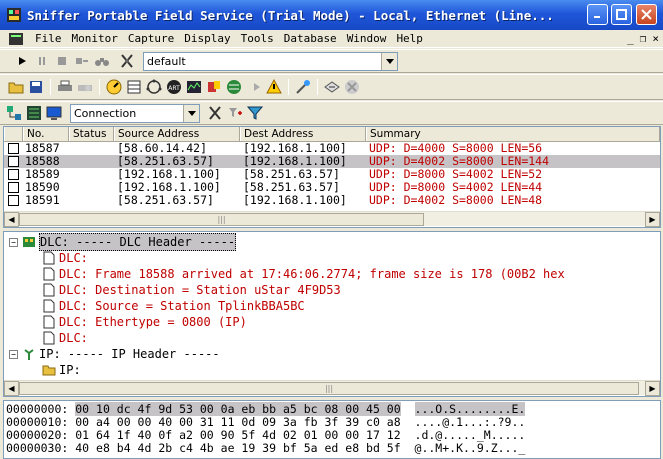 The height and width of the screenshot is (459, 663). I want to click on tree-line: DLC: Source = Station TplinkBBA5BC, so click(332, 306).